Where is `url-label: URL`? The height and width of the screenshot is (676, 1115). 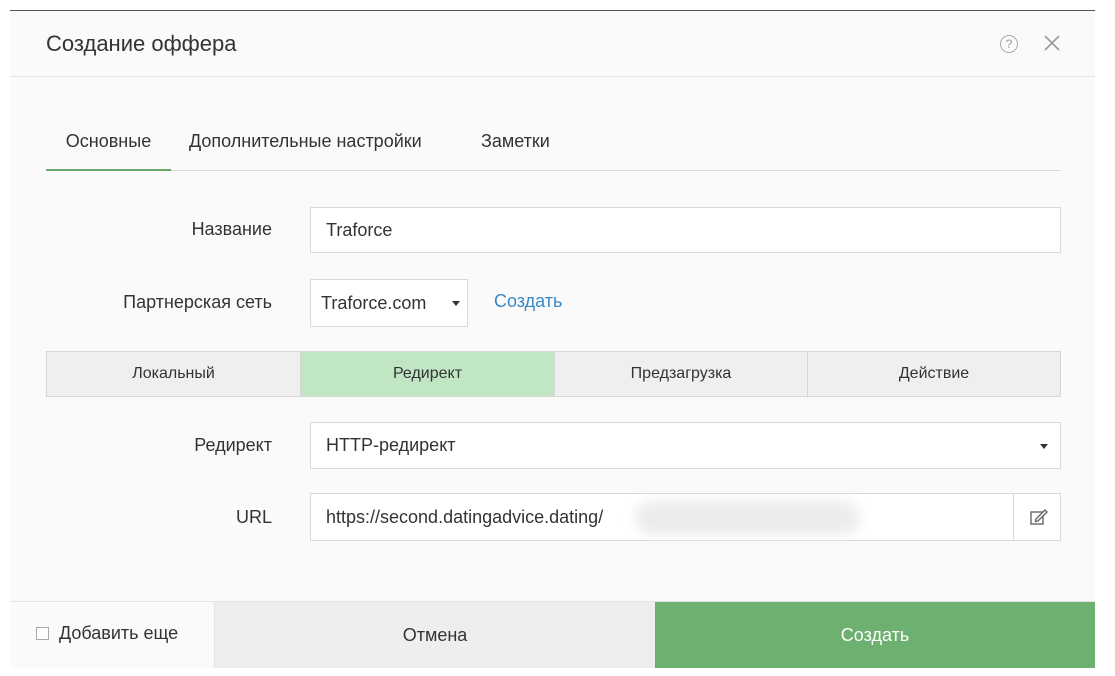
url-label: URL is located at coordinates (253, 517).